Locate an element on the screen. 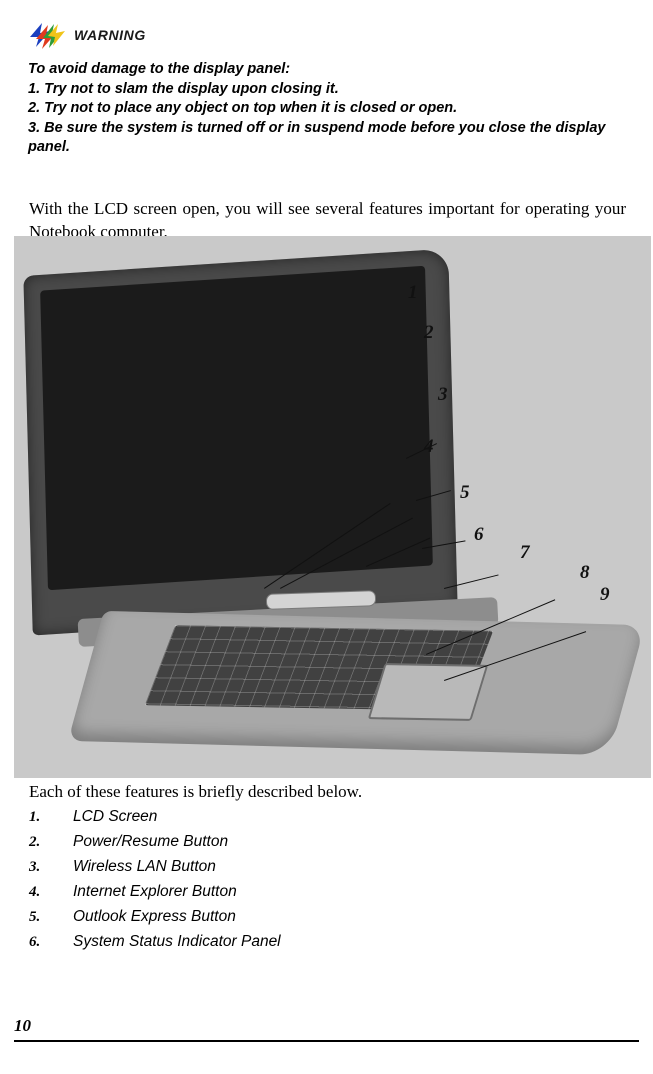 The image size is (653, 1074). list-item: 3. Wireless LAN Button is located at coordinates (324, 870).